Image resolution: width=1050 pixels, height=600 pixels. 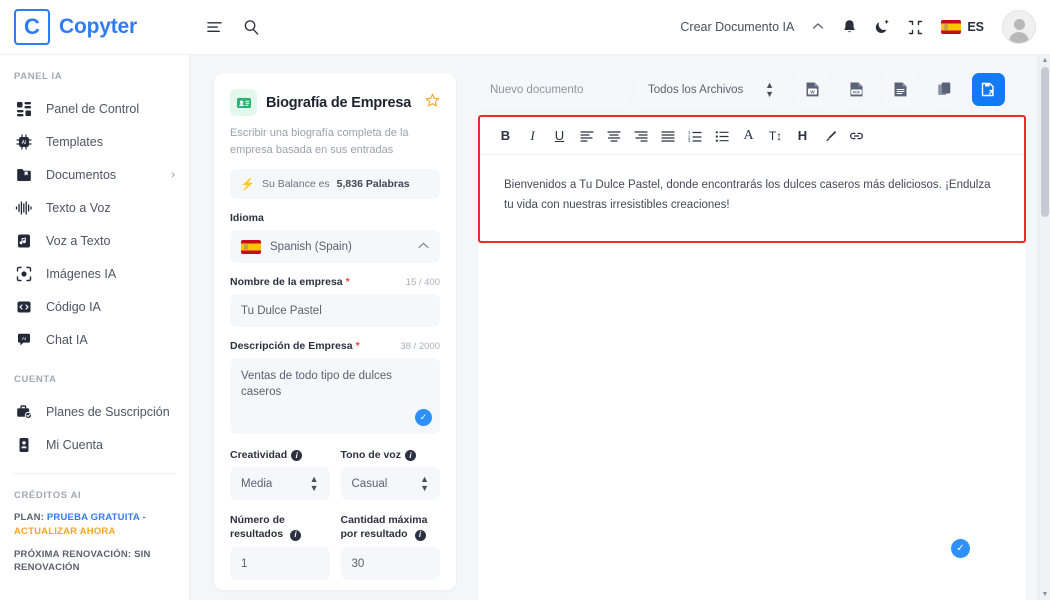 I want to click on files-filter-select: Todos los Archivos ▲ ▼, so click(x=711, y=89).